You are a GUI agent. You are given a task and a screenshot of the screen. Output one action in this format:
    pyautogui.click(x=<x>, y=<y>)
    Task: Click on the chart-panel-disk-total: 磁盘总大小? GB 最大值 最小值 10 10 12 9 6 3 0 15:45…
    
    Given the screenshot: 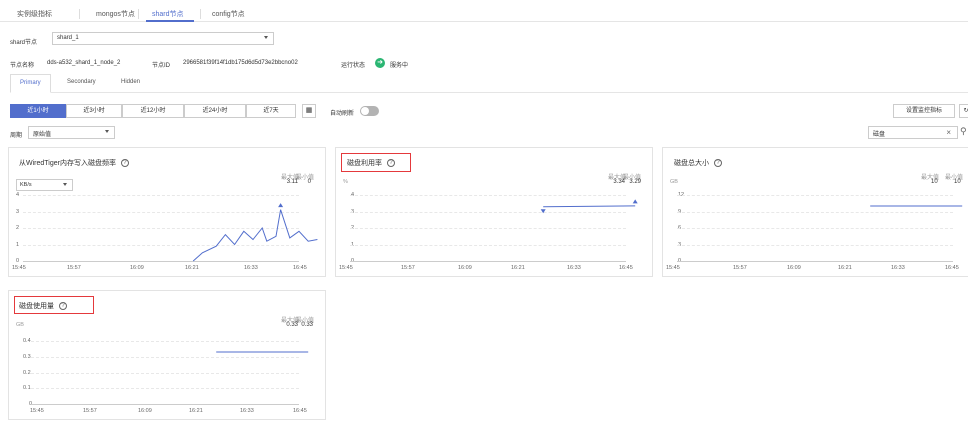 What is the action you would take?
    pyautogui.click(x=815, y=212)
    